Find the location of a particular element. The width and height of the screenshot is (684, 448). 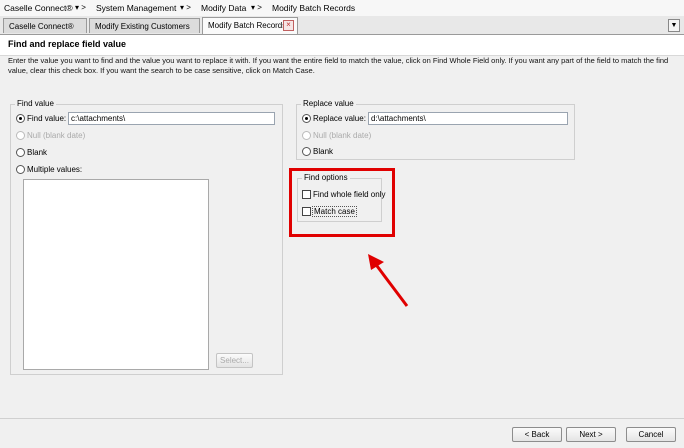

footer-bar: < Back Next > Cancel is located at coordinates (342, 433).